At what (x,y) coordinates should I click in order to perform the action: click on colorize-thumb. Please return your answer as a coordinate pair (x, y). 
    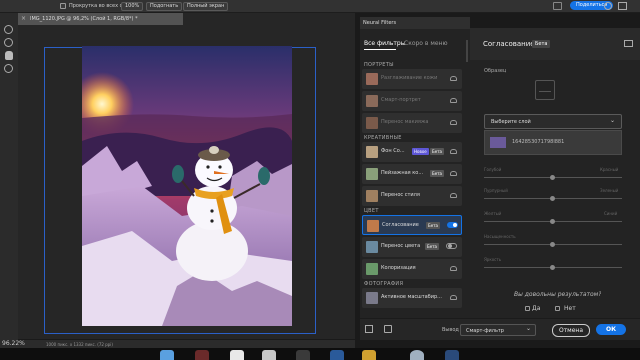
    Looking at the image, I should click on (372, 269).